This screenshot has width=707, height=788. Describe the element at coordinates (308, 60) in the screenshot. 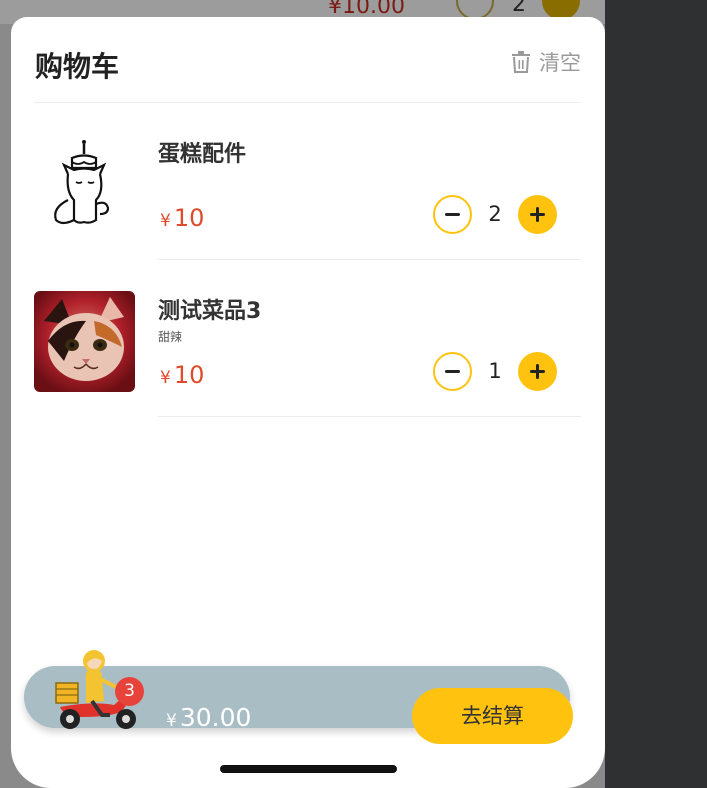

I see `cart-header: 购物车 清空` at that location.